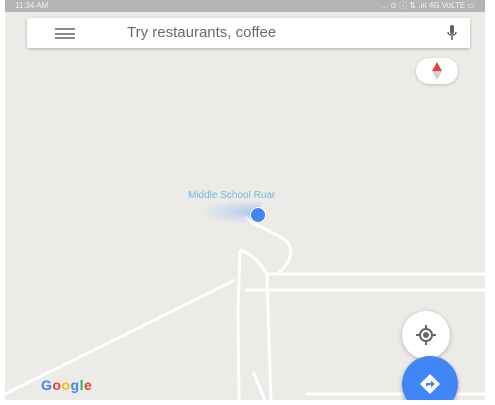  Describe the element at coordinates (428, 5) in the screenshot. I see `status-indicators: ... ⊙ ⓘ ⇅ .ııl 4G VoLTE ▭` at that location.